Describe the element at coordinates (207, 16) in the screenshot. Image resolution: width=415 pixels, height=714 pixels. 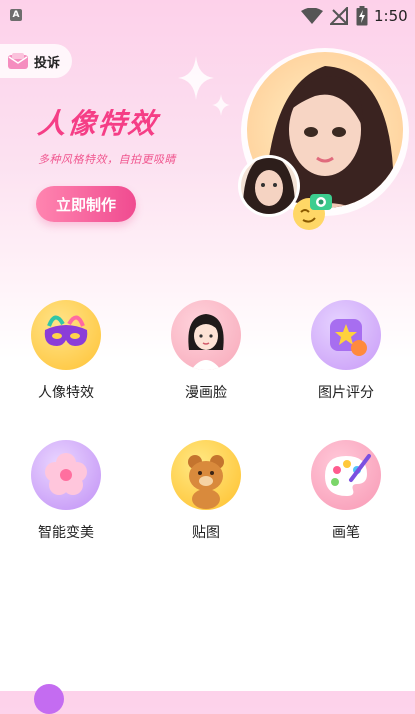
I see `status-bar: A 1:50` at that location.